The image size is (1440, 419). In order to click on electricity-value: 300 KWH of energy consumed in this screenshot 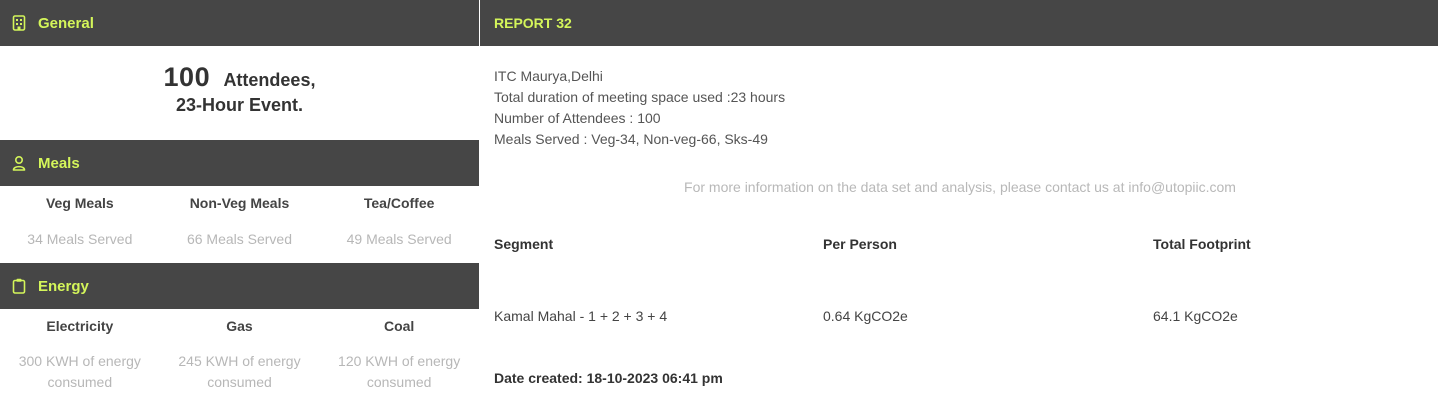, I will do `click(79, 371)`.